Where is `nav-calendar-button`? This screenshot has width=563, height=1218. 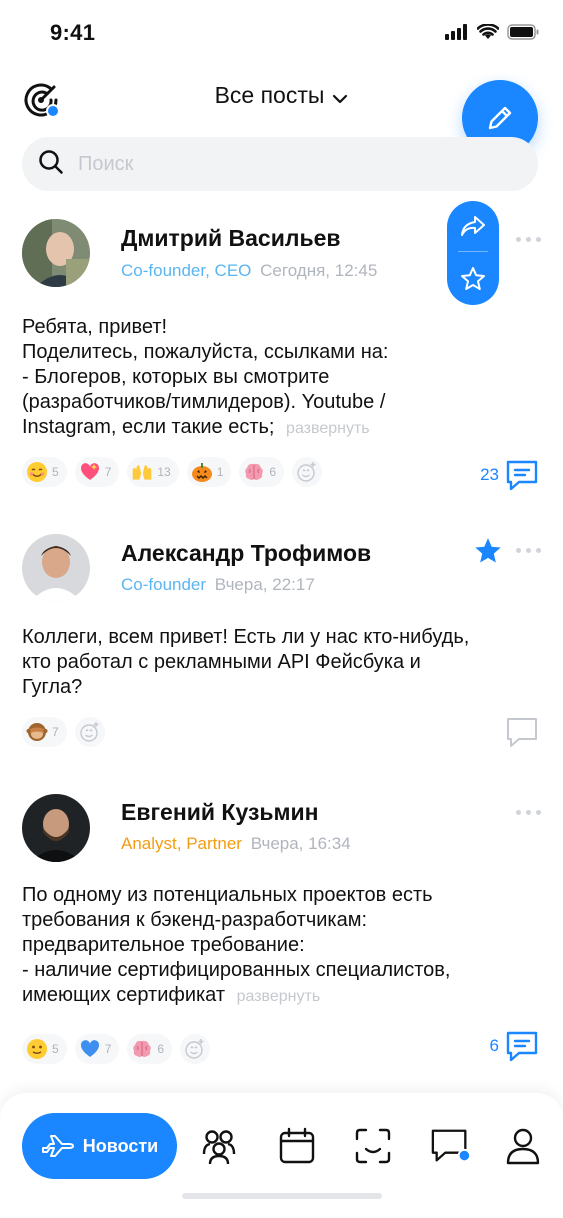
nav-calendar-button is located at coordinates (297, 1146).